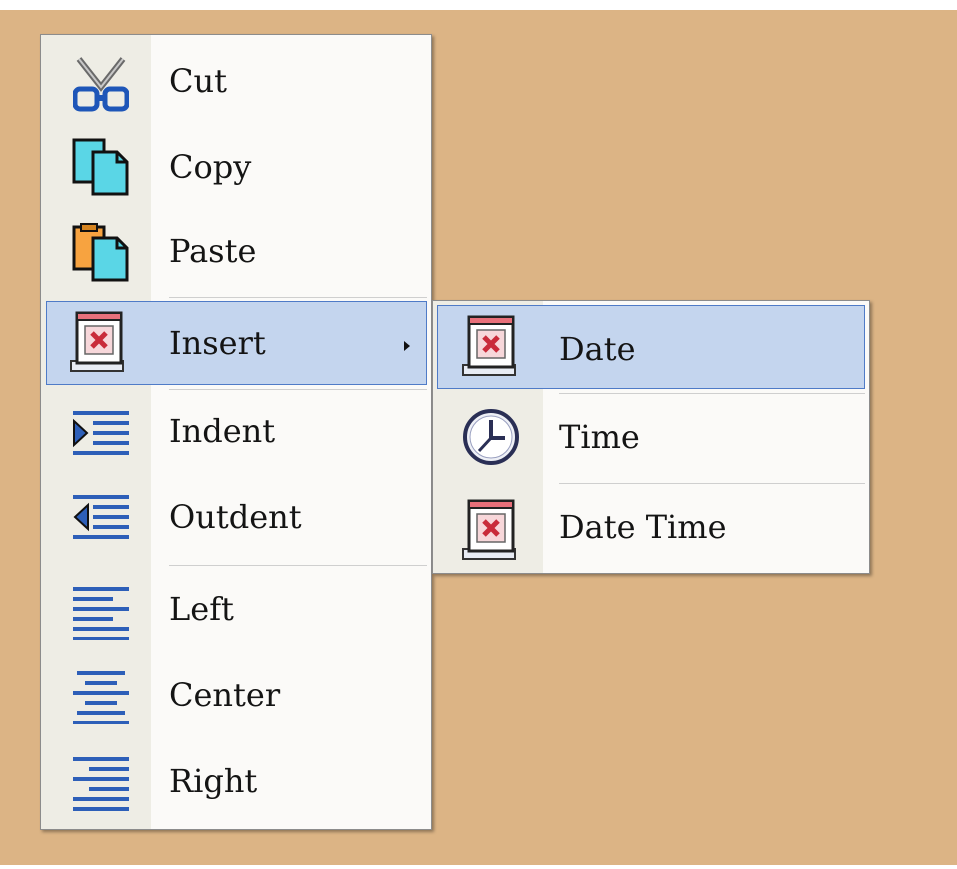 The width and height of the screenshot is (957, 869). I want to click on menu-item-label: Paste, so click(213, 251).